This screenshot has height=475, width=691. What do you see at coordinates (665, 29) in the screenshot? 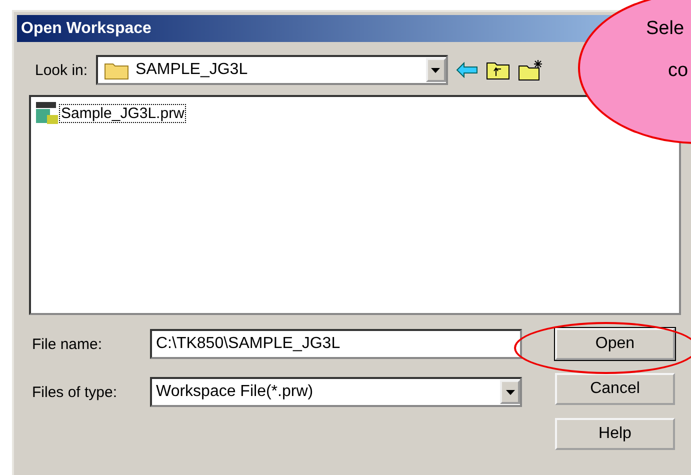
I see `callout-text: Sele` at bounding box center [665, 29].